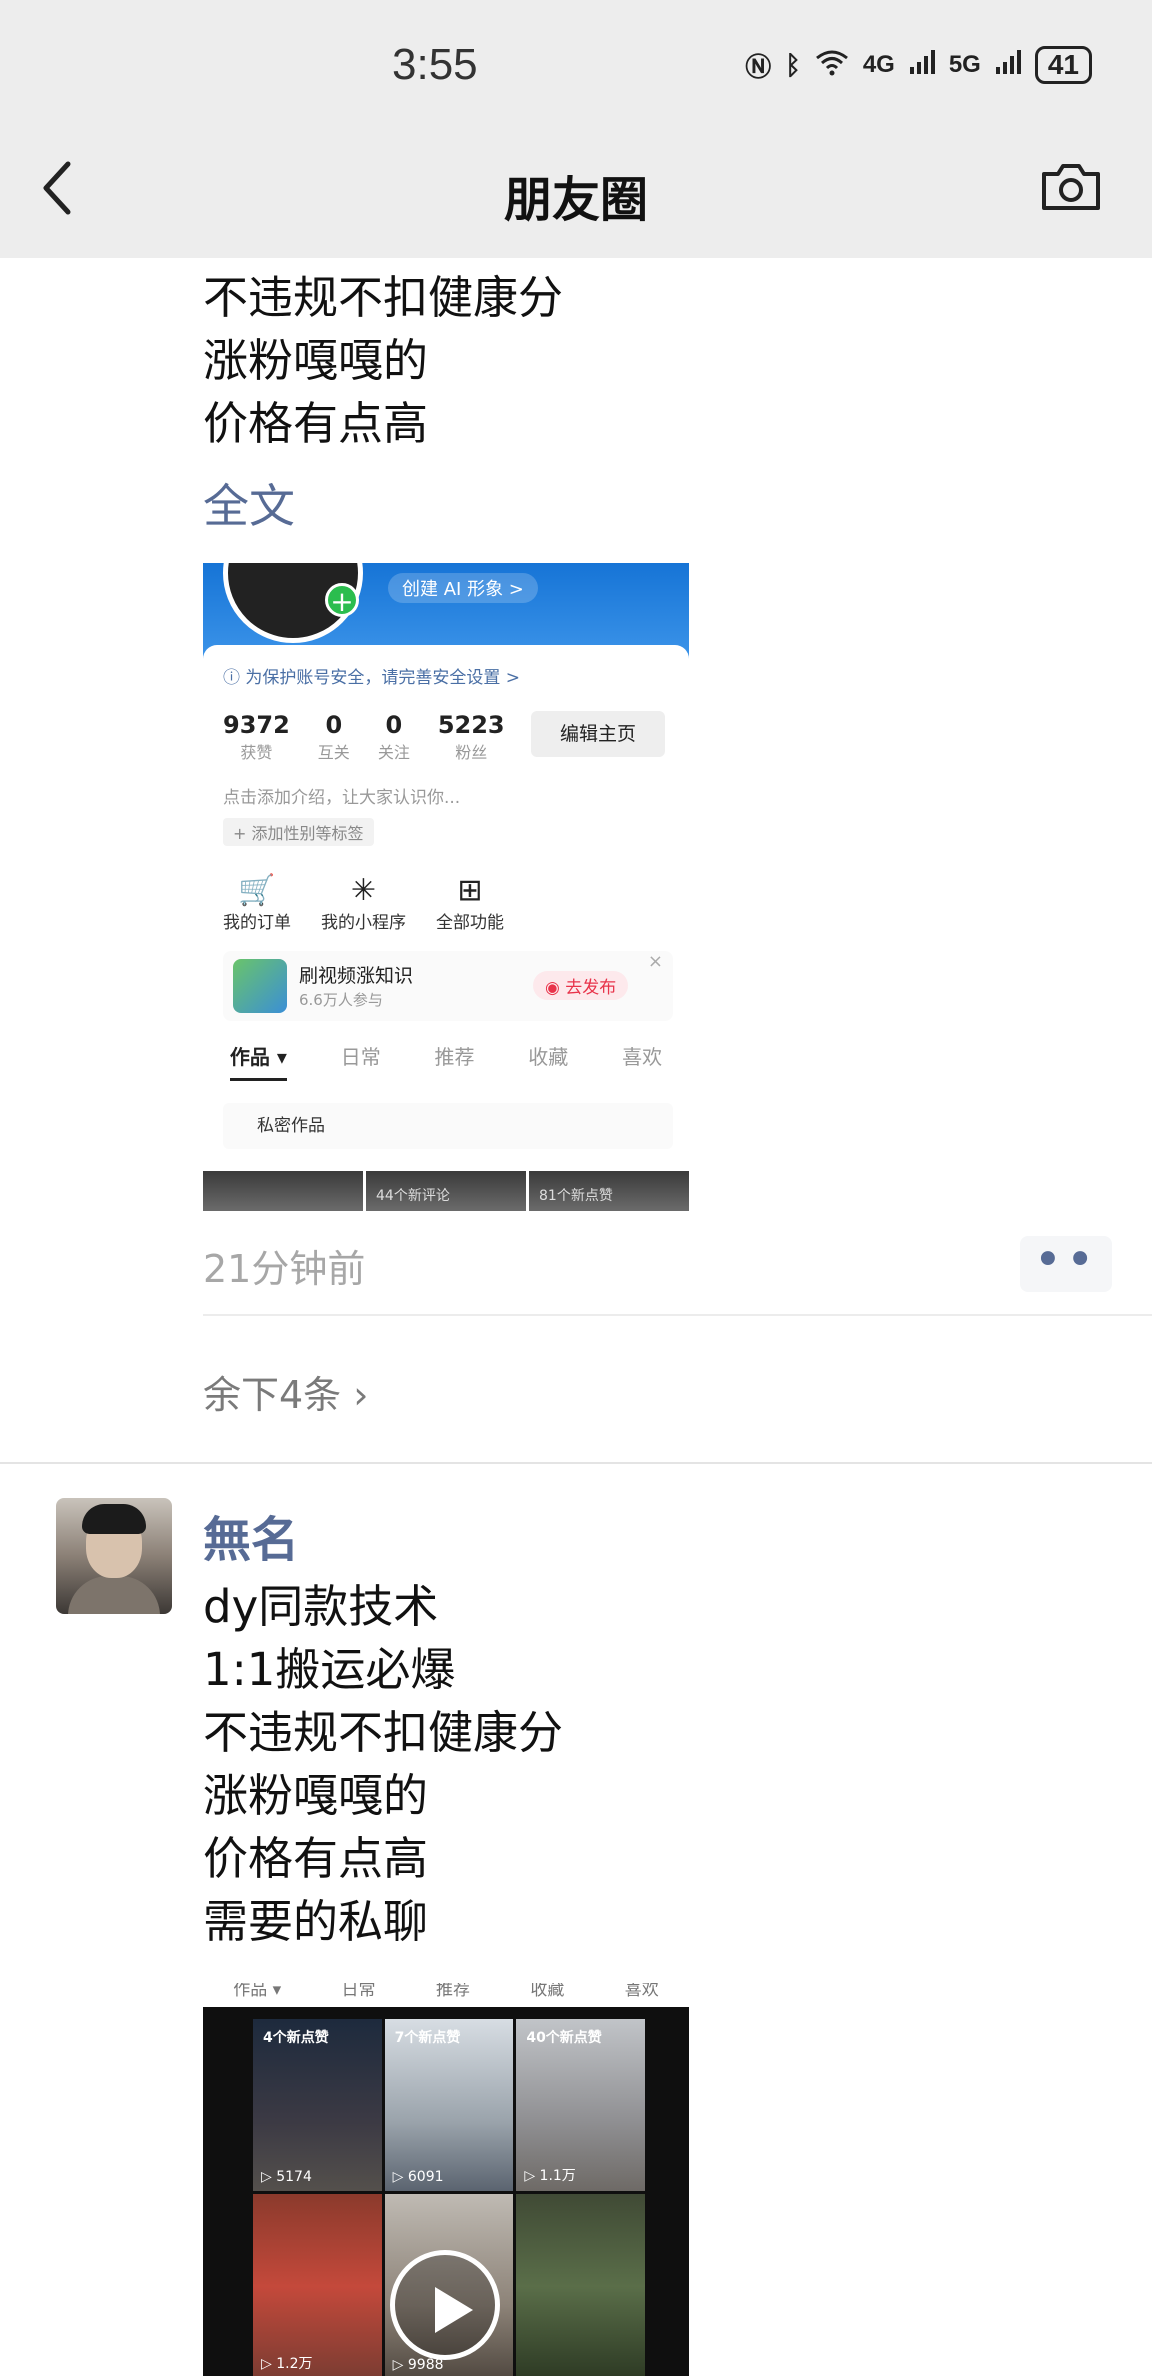  I want to click on stat-number: 9372, so click(256, 725).